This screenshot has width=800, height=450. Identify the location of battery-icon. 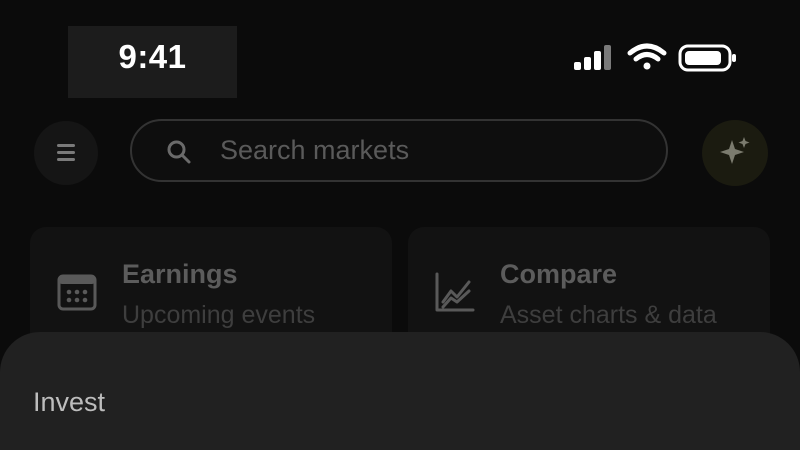
(707, 58).